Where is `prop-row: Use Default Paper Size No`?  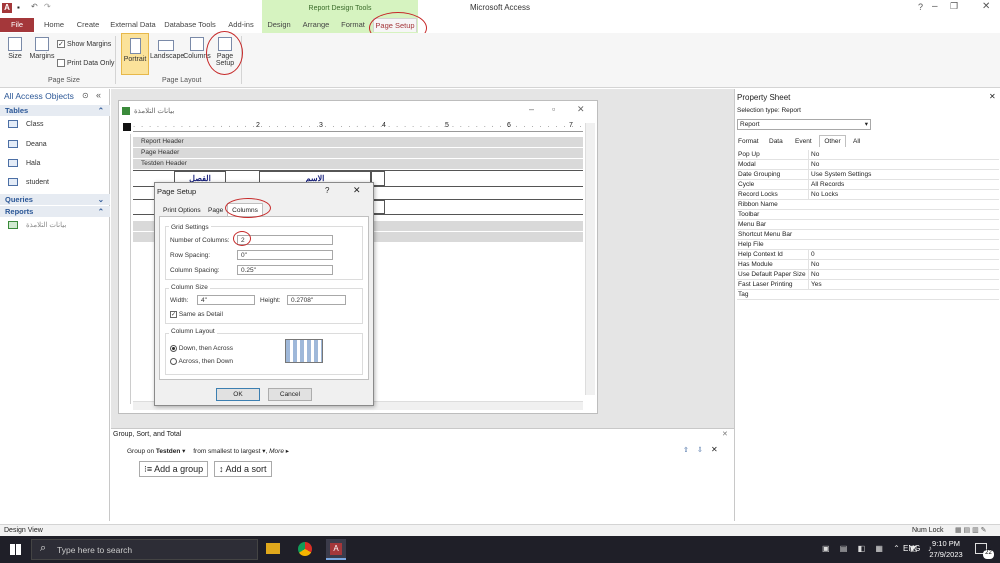 prop-row: Use Default Paper Size No is located at coordinates (868, 275).